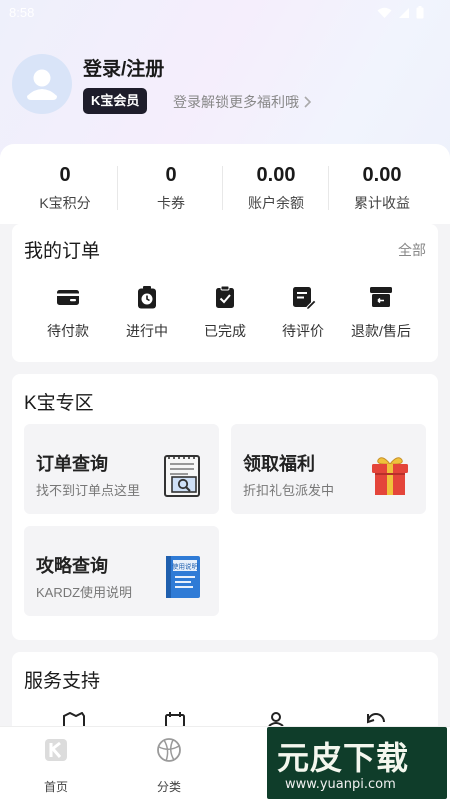  Describe the element at coordinates (59, 403) in the screenshot. I see `zone-title: K宝专区` at that location.